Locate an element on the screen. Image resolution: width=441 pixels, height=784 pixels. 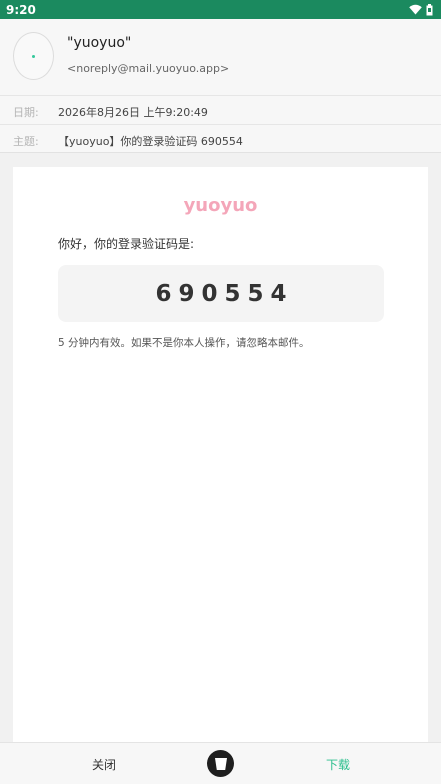
date-row: 日期: 2026年8月26日 上午9:20:49 is located at coordinates (220, 109).